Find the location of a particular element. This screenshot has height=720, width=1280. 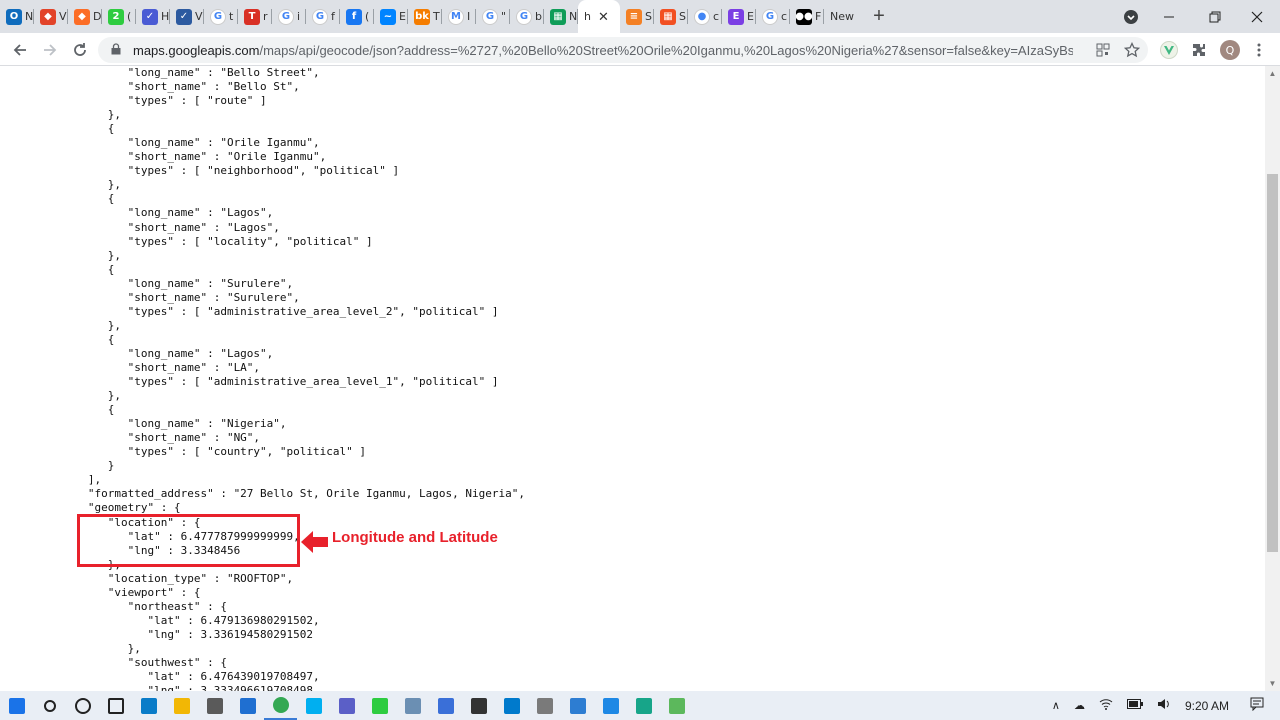

tab: ~ E is located at coordinates (391, 16).